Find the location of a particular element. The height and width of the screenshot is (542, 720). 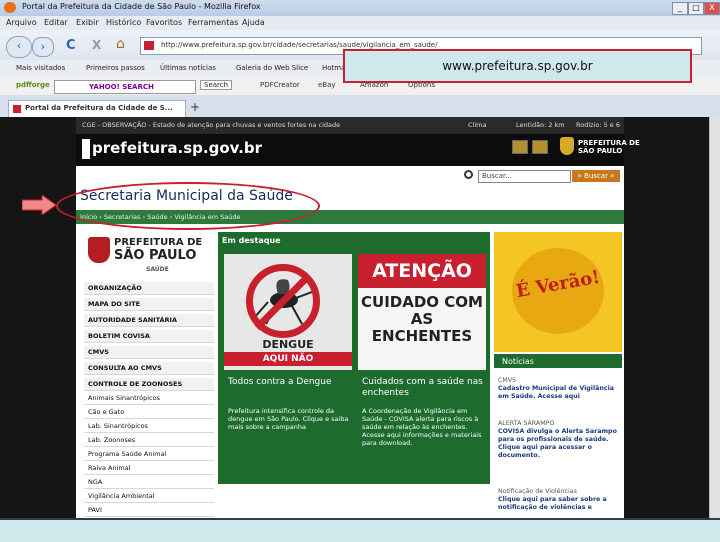

url-callout: www.prefeitura.sp.gov.br is located at coordinates (517, 66).